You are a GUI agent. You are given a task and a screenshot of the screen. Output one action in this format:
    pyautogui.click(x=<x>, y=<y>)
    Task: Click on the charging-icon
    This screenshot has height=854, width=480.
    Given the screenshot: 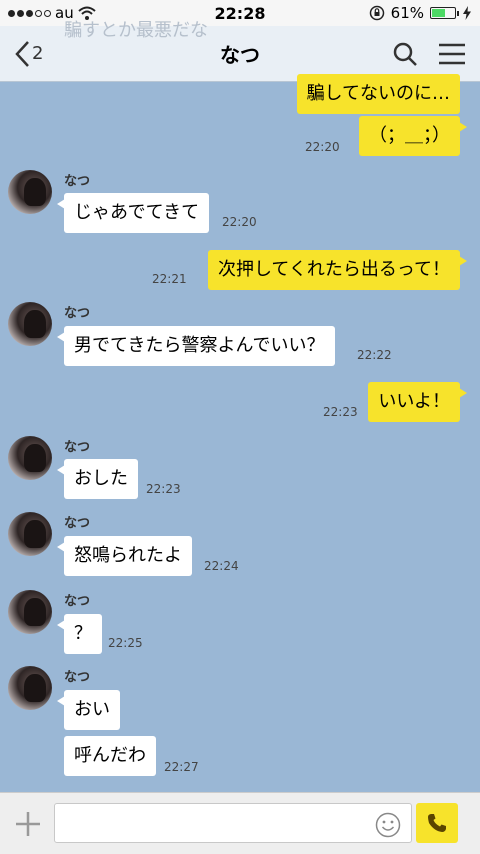 What is the action you would take?
    pyautogui.click(x=467, y=13)
    